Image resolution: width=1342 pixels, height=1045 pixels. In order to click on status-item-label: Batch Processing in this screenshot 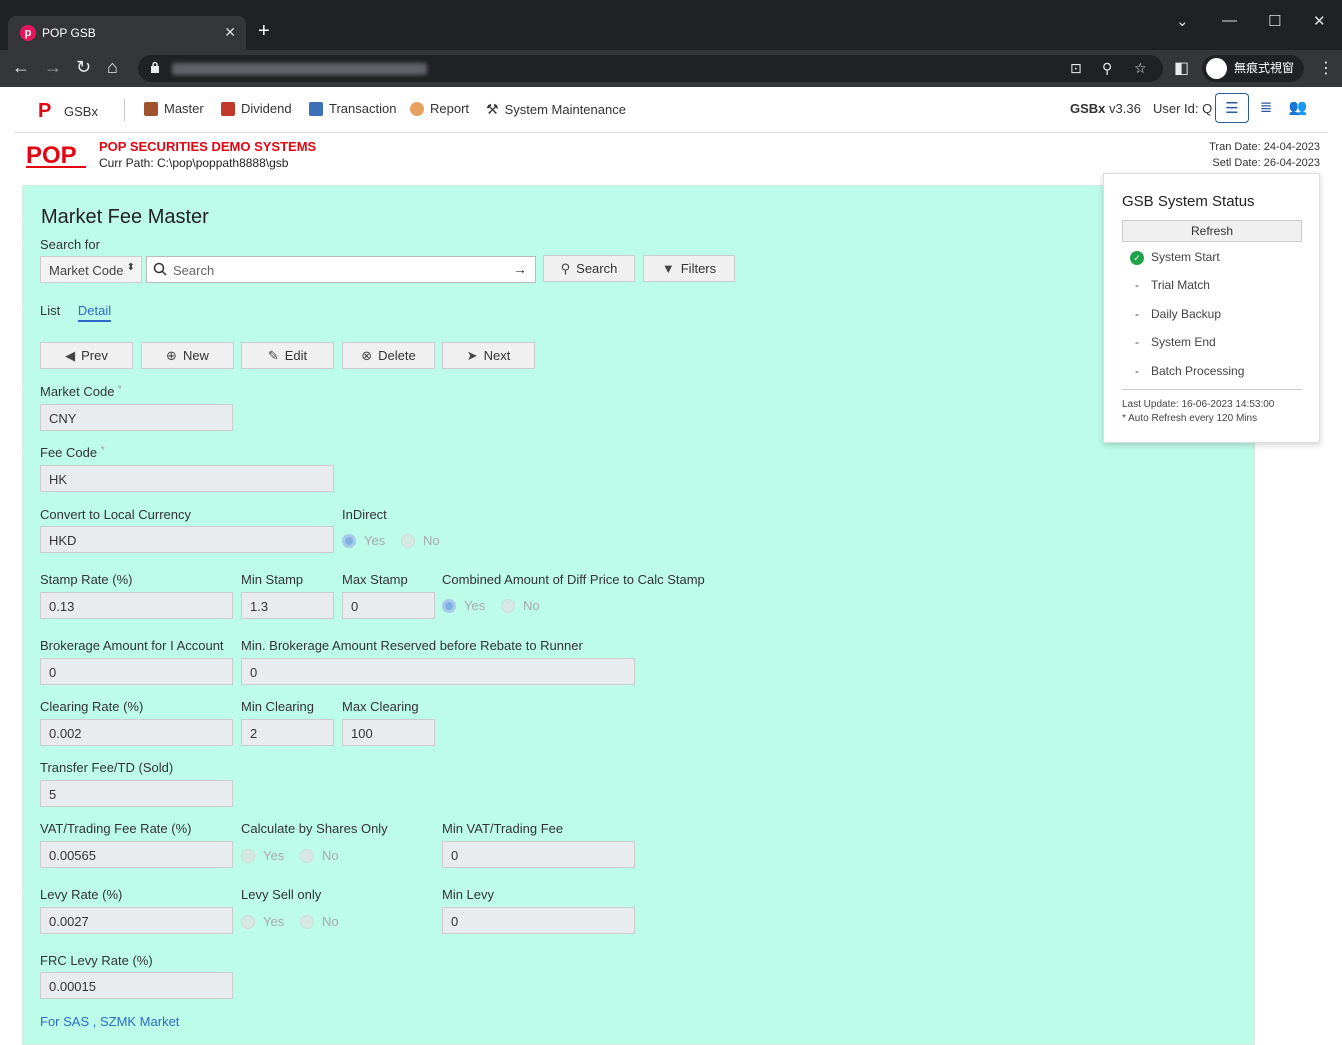, I will do `click(1198, 371)`.